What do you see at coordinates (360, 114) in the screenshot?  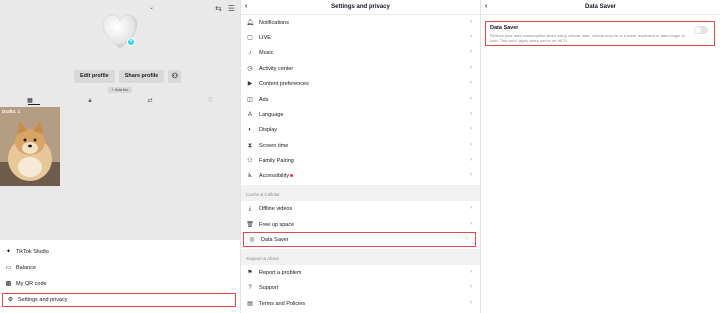 I see `settings-item-language: A Language ›` at bounding box center [360, 114].